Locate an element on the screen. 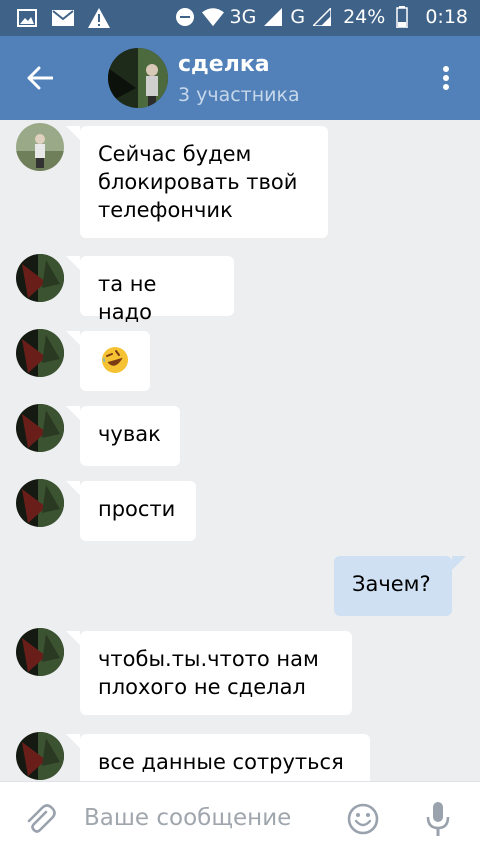 Image resolution: width=480 pixels, height=854 pixels. message-bubble: чувак is located at coordinates (123, 436).